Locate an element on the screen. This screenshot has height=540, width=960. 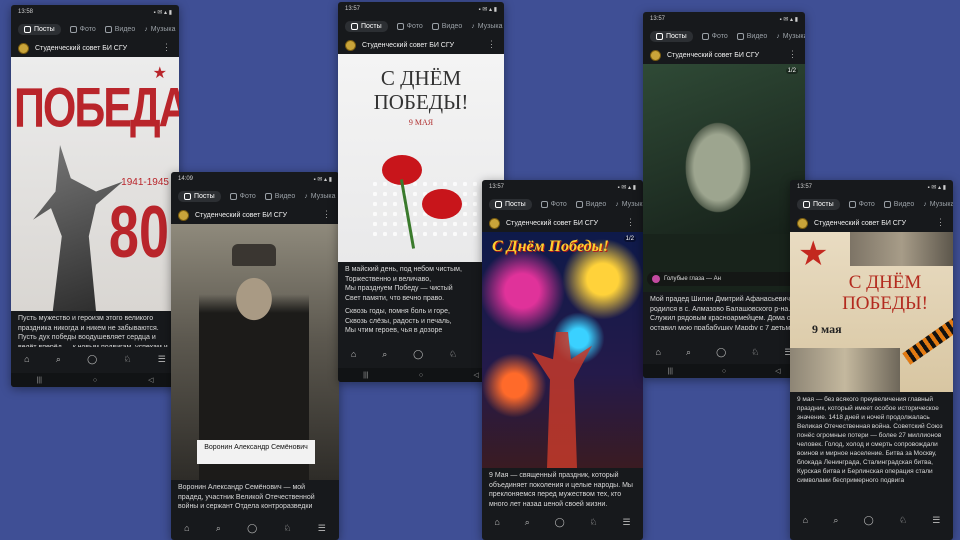
music-icon: ♪ is located at coordinates (473, 26).